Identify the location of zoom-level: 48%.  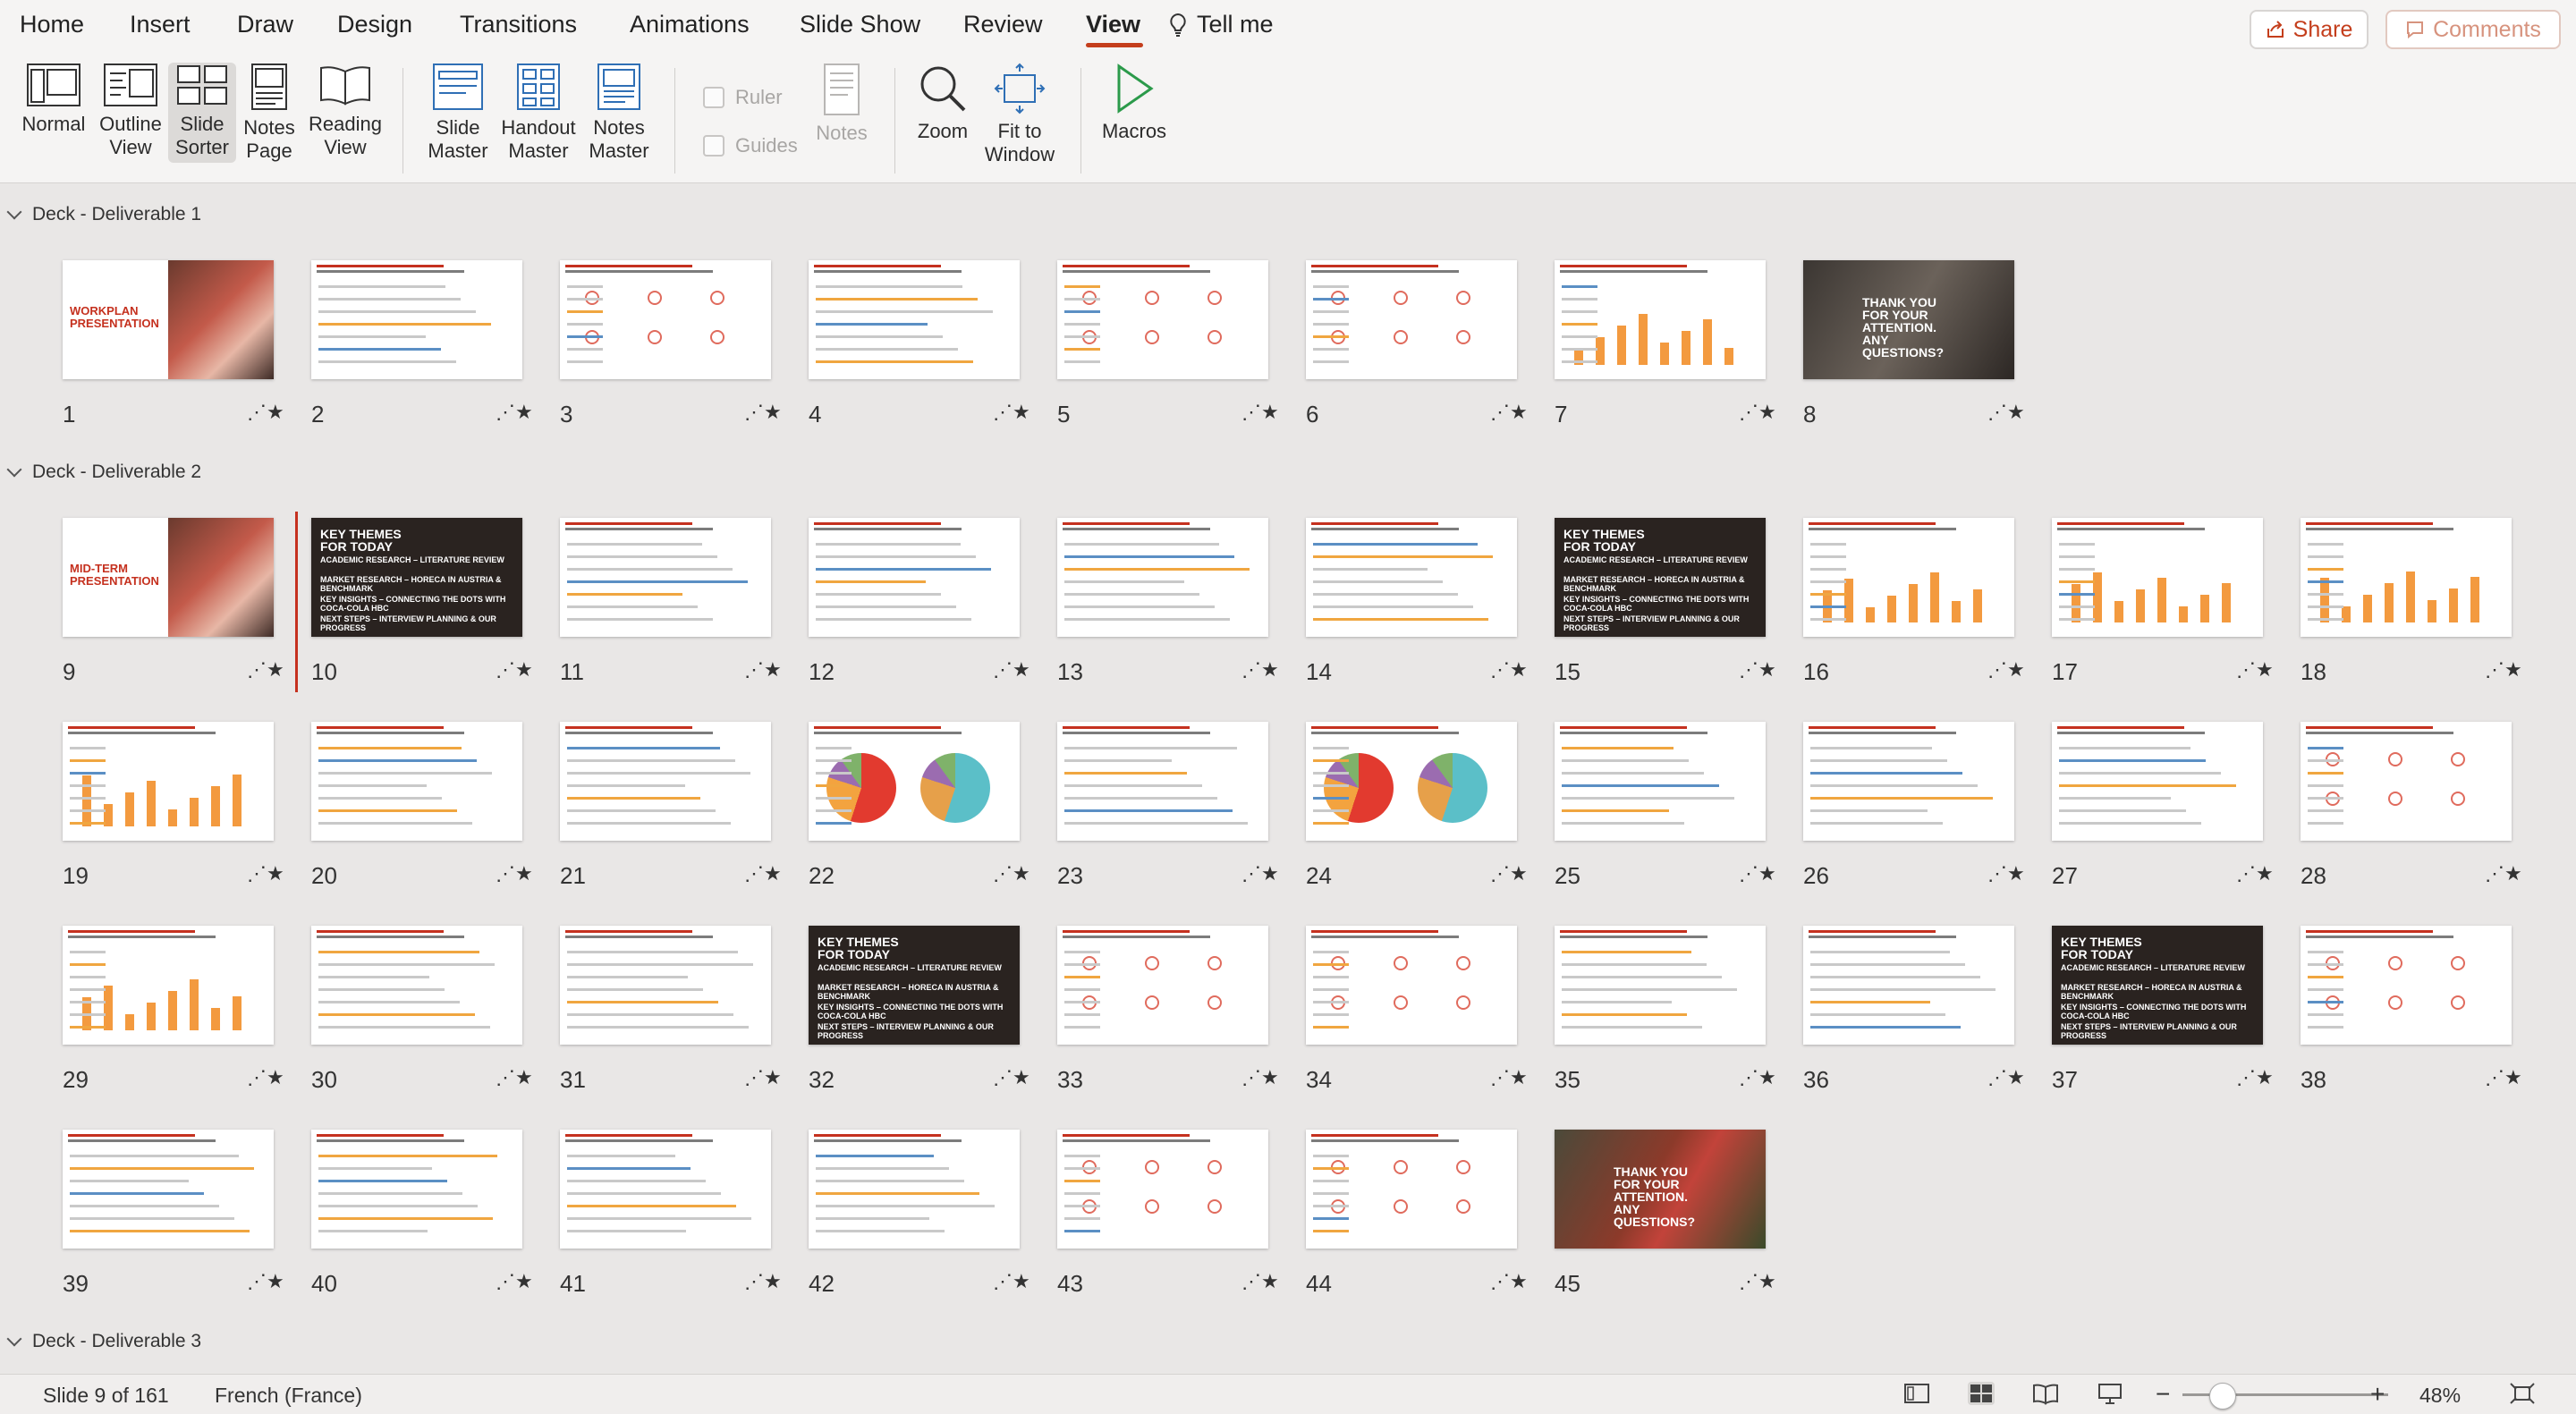
(2440, 1396).